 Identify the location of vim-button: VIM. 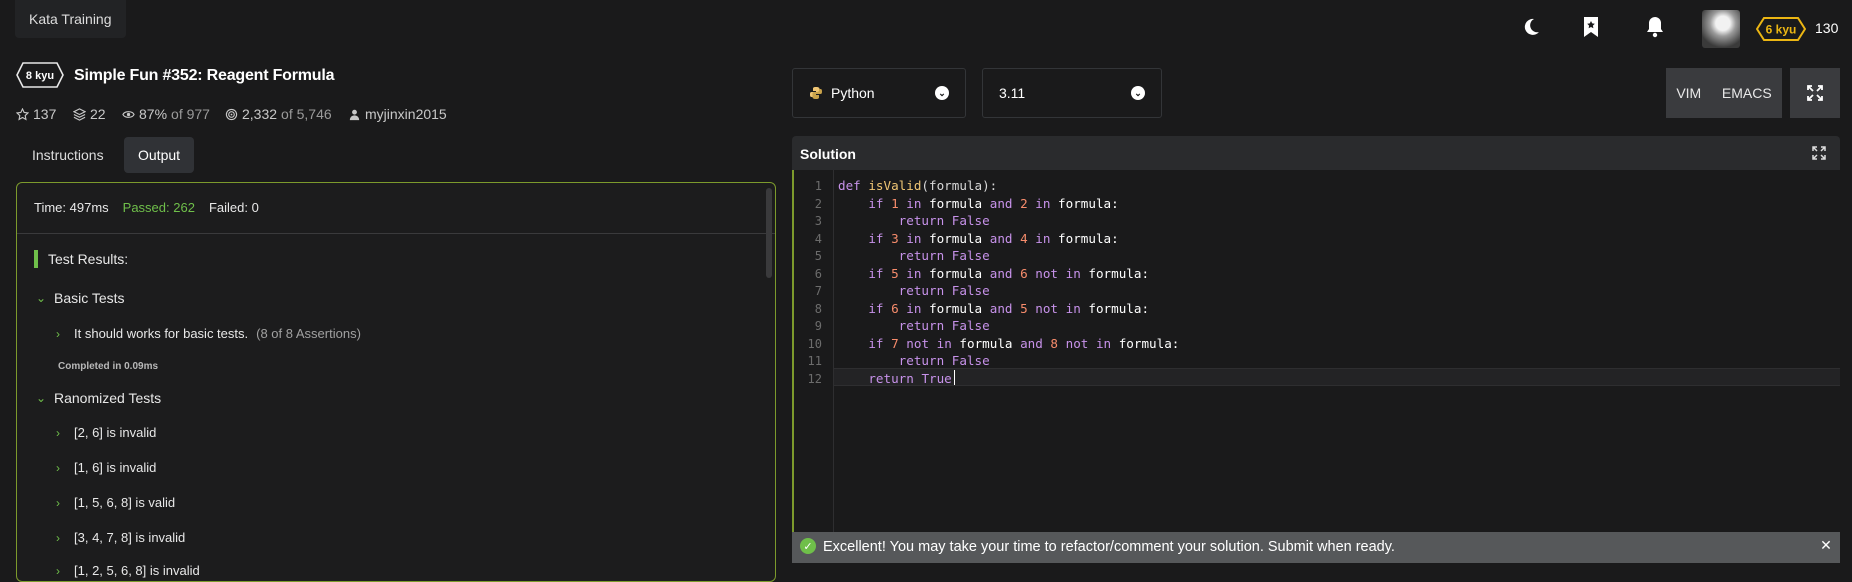
(1688, 93).